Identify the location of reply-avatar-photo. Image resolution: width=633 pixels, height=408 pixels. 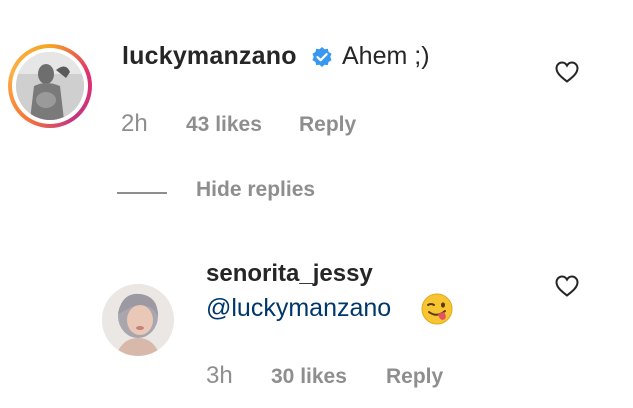
(138, 320).